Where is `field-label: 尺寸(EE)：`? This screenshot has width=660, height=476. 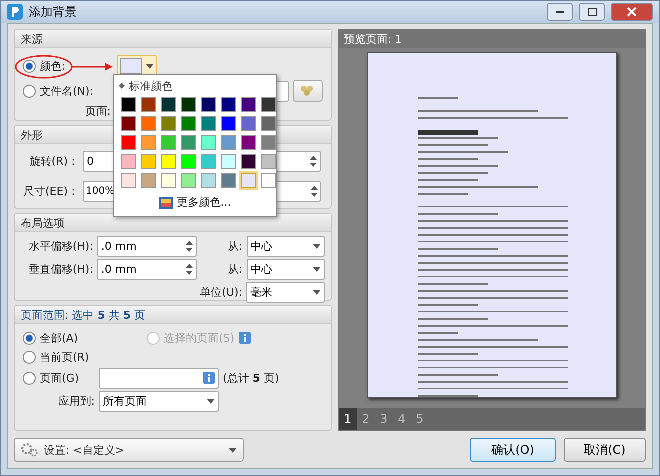
field-label: 尺寸(EE)： is located at coordinates (51, 191).